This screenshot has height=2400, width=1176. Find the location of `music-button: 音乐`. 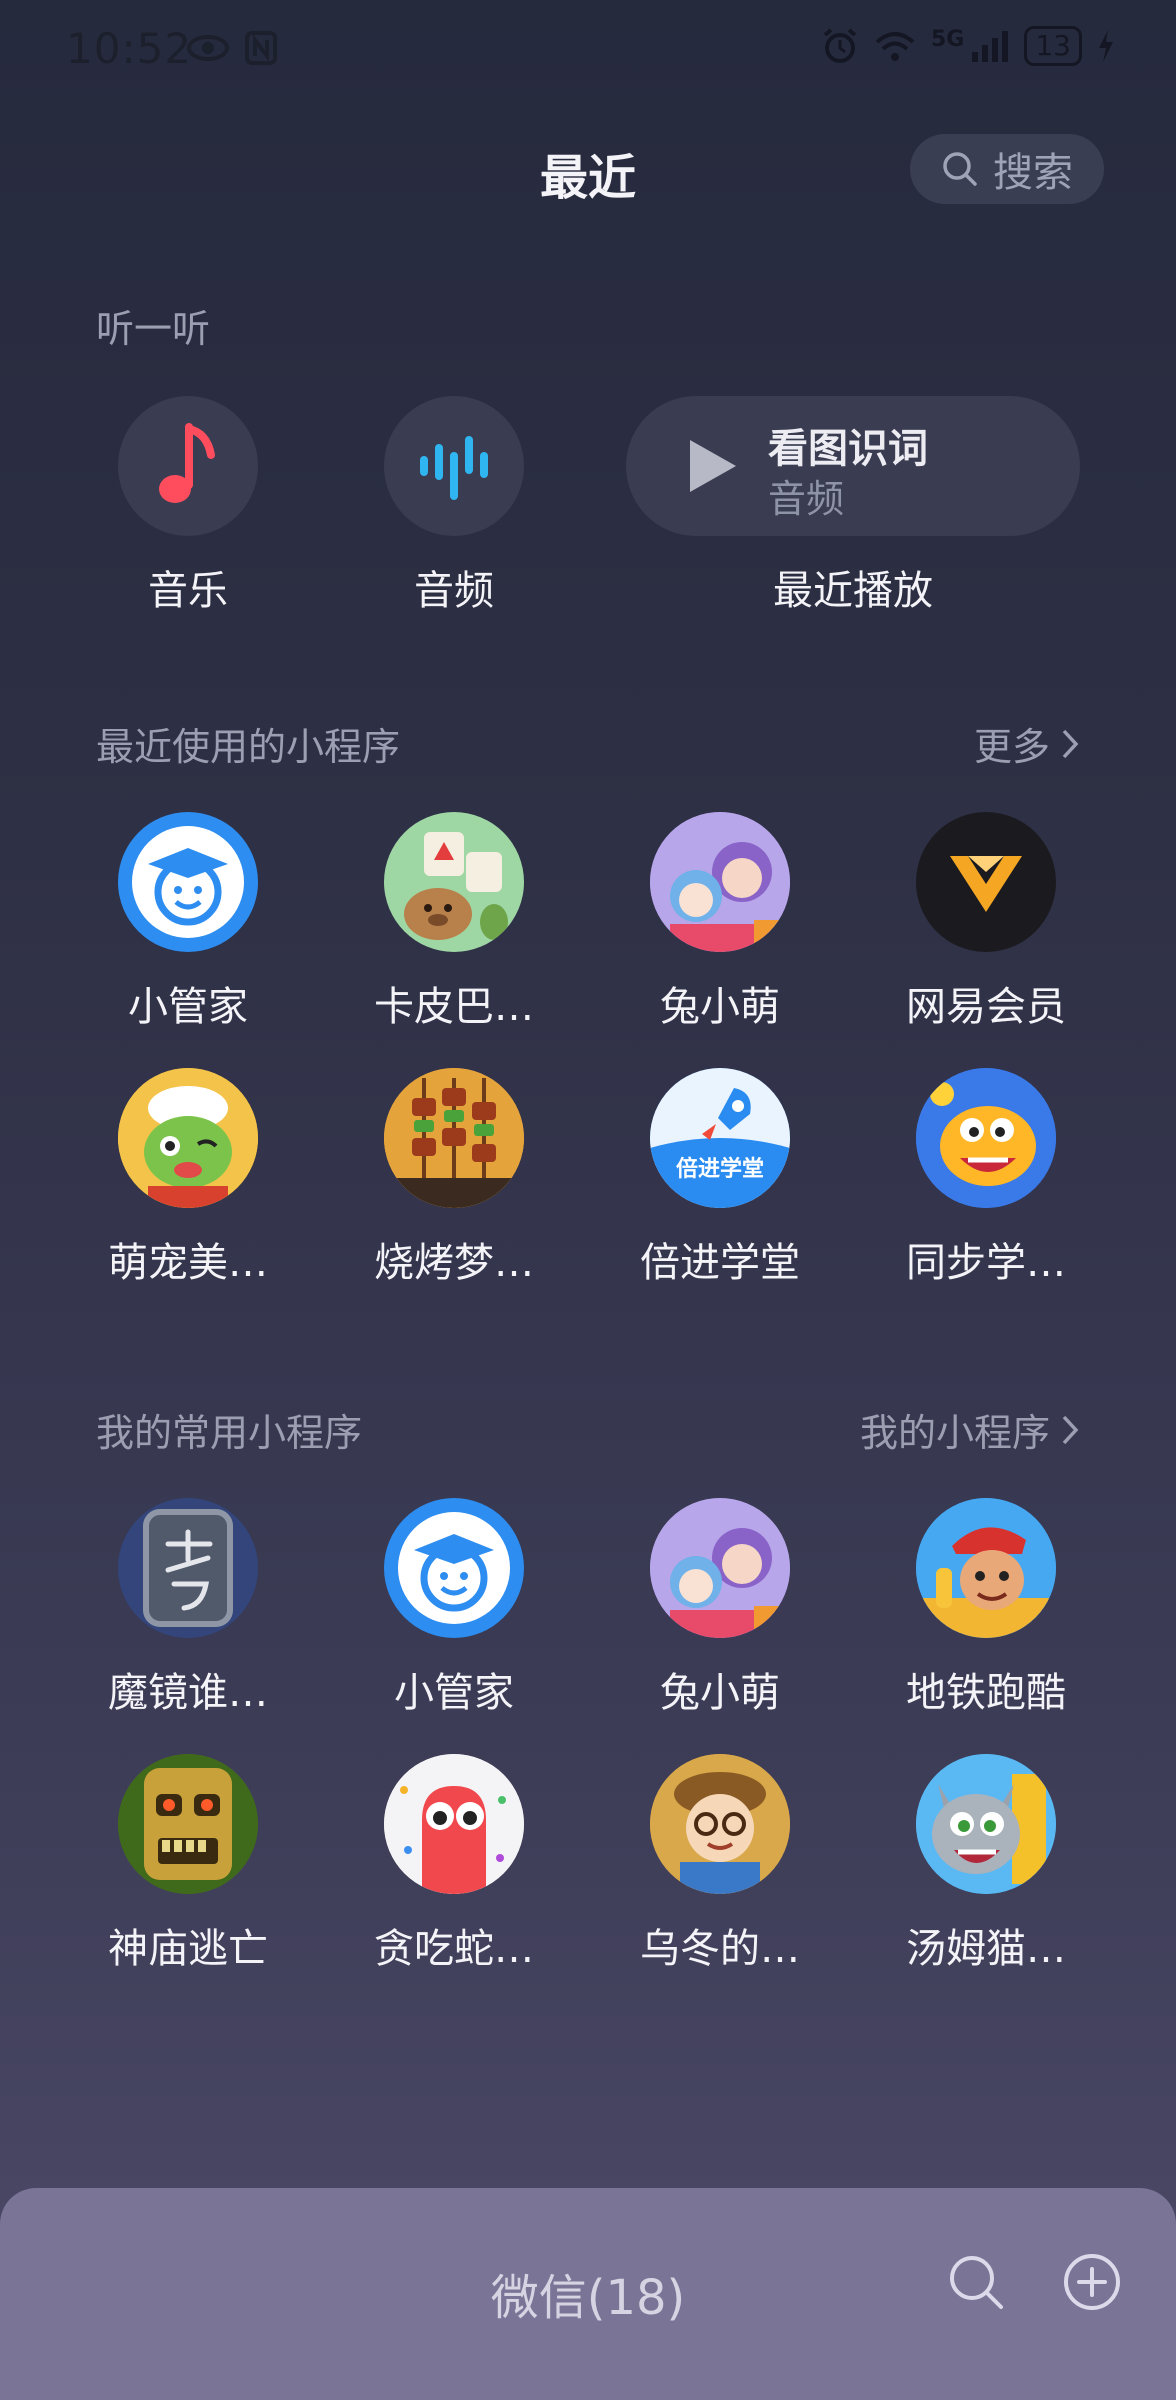

music-button: 音乐 is located at coordinates (188, 506).